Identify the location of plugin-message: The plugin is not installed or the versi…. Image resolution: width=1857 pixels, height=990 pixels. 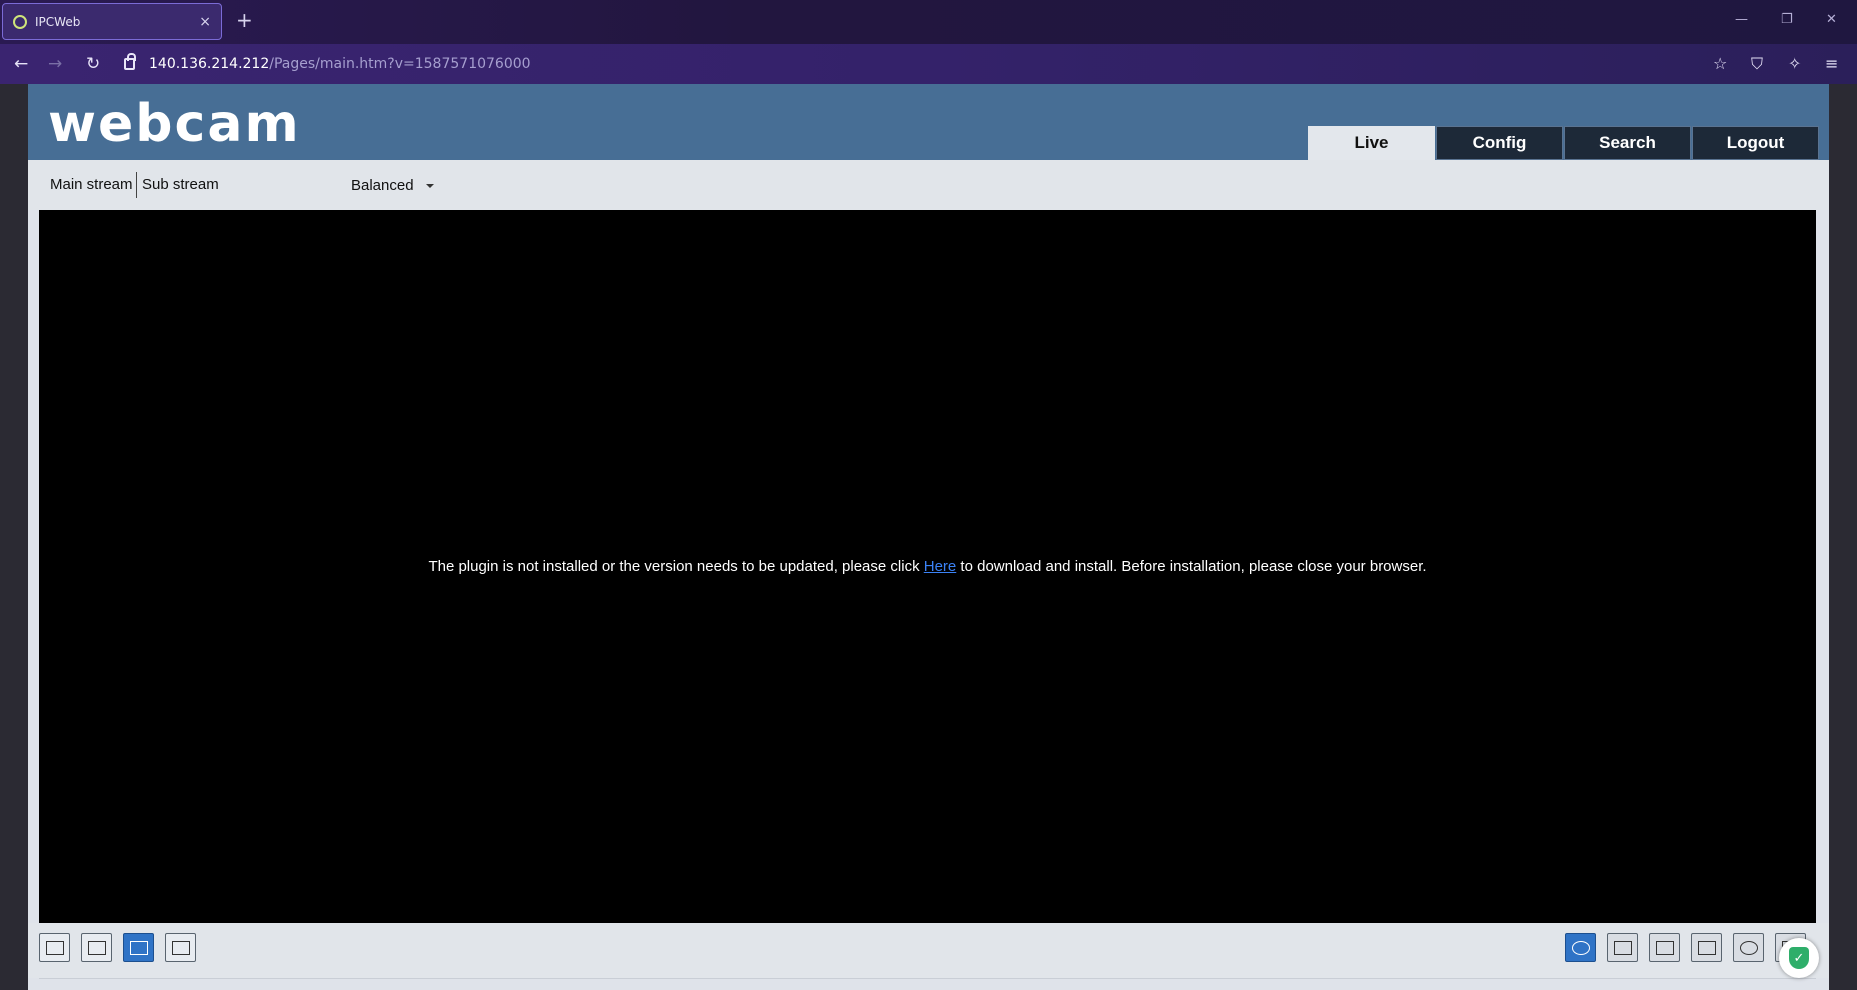
(927, 566).